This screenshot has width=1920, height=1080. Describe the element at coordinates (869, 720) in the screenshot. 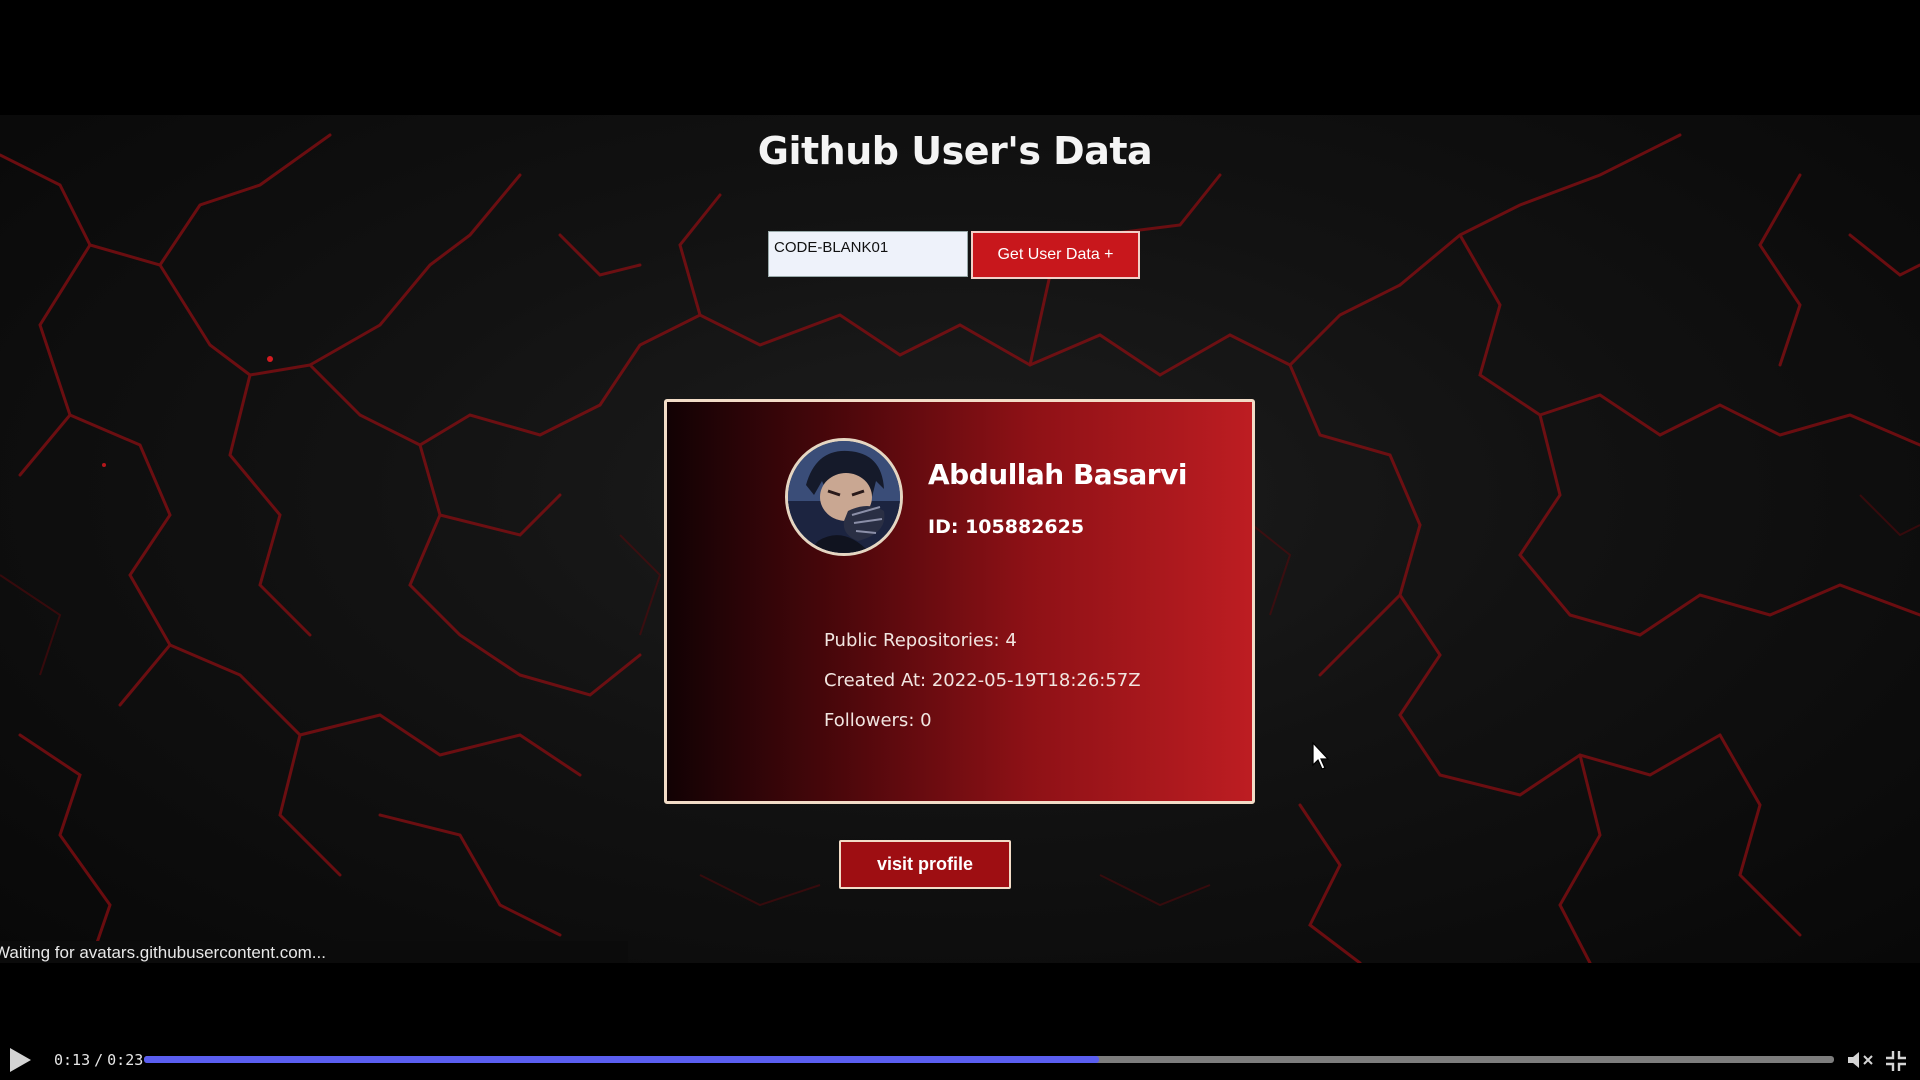

I see `stat-label: Followers:` at that location.